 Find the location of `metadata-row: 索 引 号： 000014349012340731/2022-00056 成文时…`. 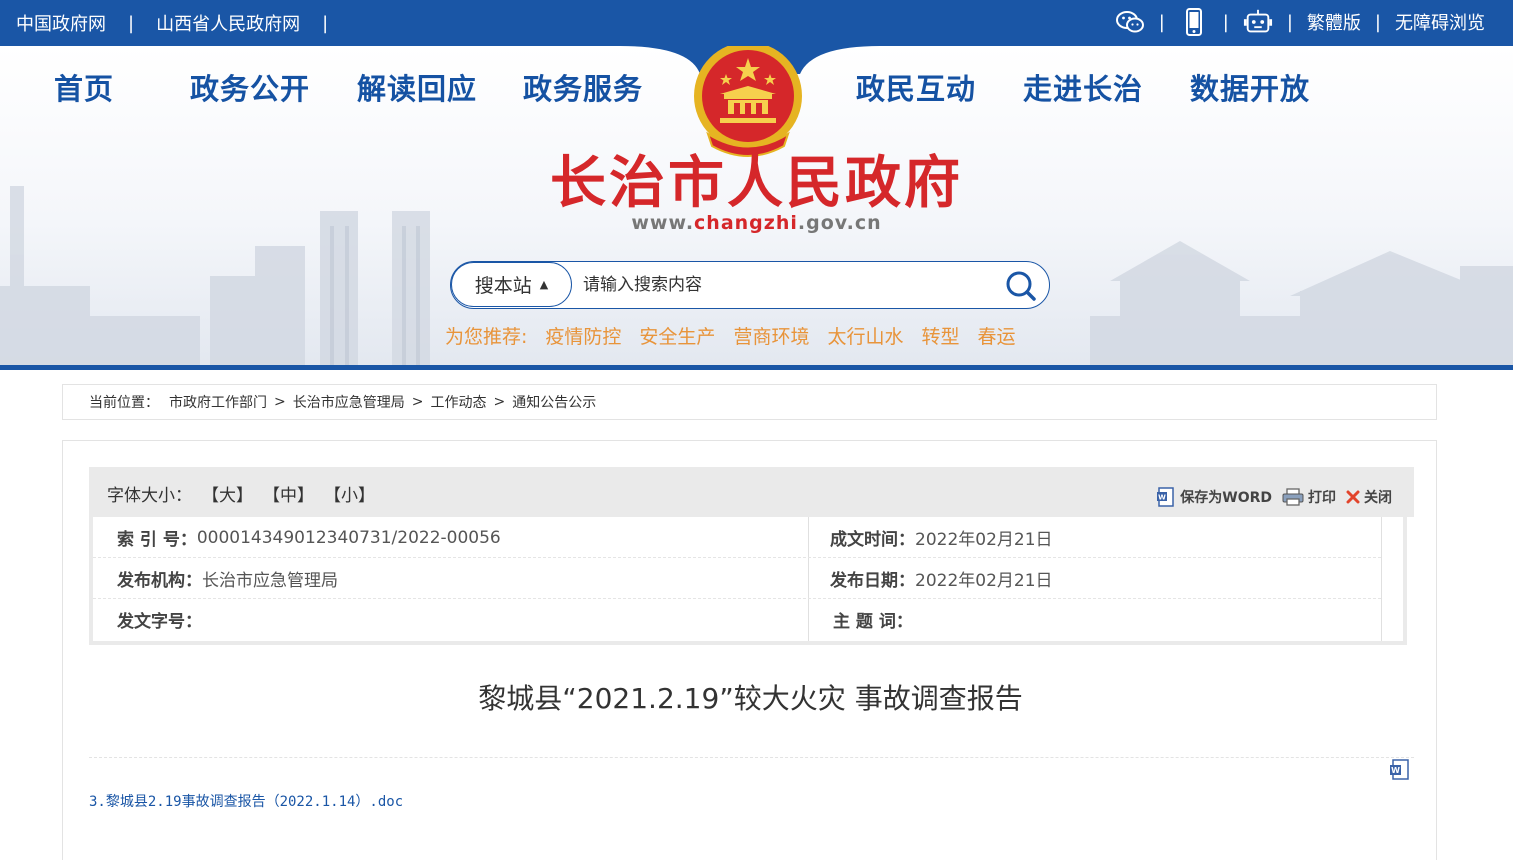

metadata-row: 索 引 号： 000014349012340731/2022-00056 成文时… is located at coordinates (737, 537).